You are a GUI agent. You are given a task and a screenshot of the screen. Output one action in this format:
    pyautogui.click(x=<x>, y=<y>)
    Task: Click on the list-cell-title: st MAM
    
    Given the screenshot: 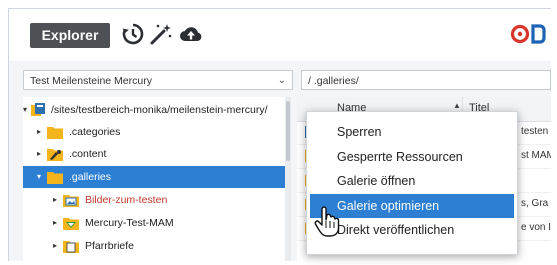 What is the action you would take?
    pyautogui.click(x=536, y=155)
    